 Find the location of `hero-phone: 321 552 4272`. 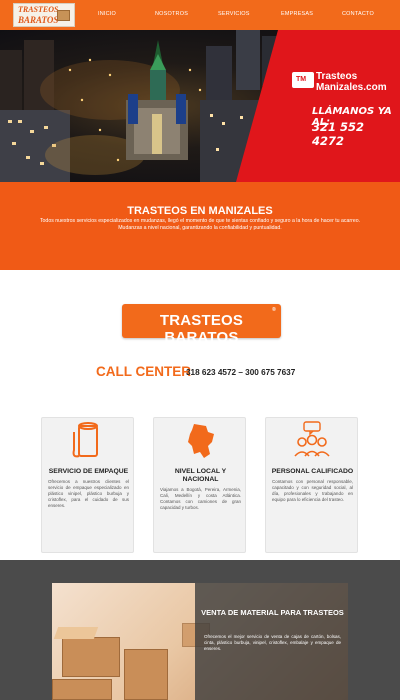

hero-phone: 321 552 4272 is located at coordinates (356, 134).